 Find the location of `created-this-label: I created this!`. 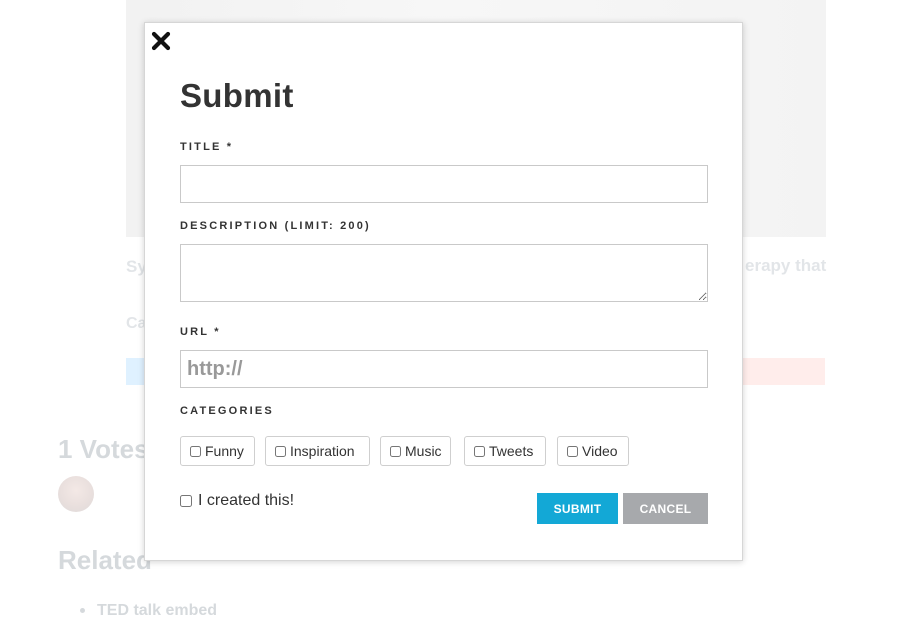

created-this-label: I created this! is located at coordinates (246, 500).